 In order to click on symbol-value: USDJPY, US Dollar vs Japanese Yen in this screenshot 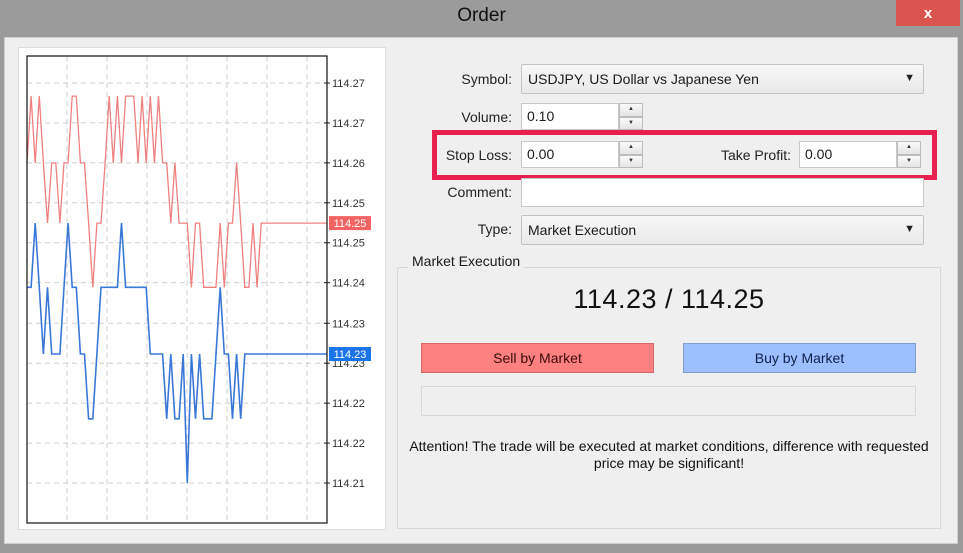, I will do `click(643, 79)`.